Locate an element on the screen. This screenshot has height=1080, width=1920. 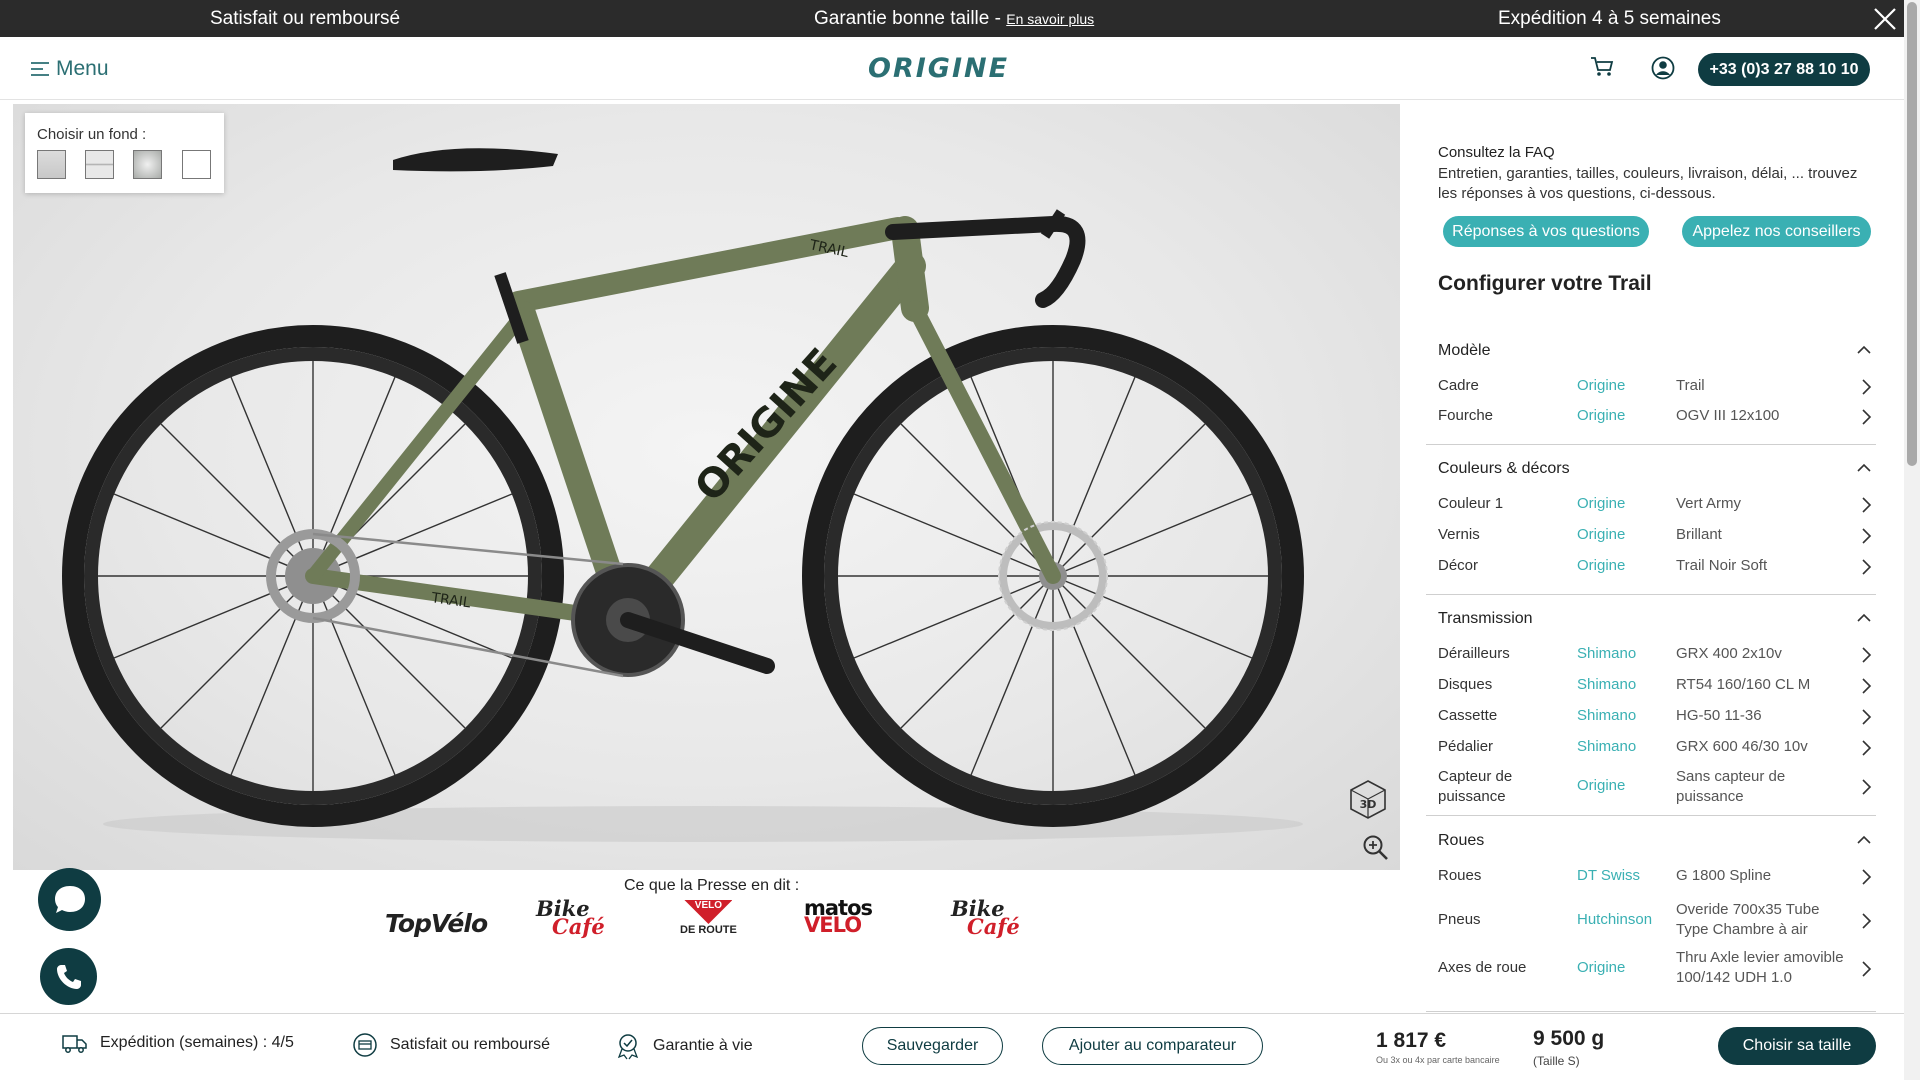
option-name: Pneus is located at coordinates (1459, 919).